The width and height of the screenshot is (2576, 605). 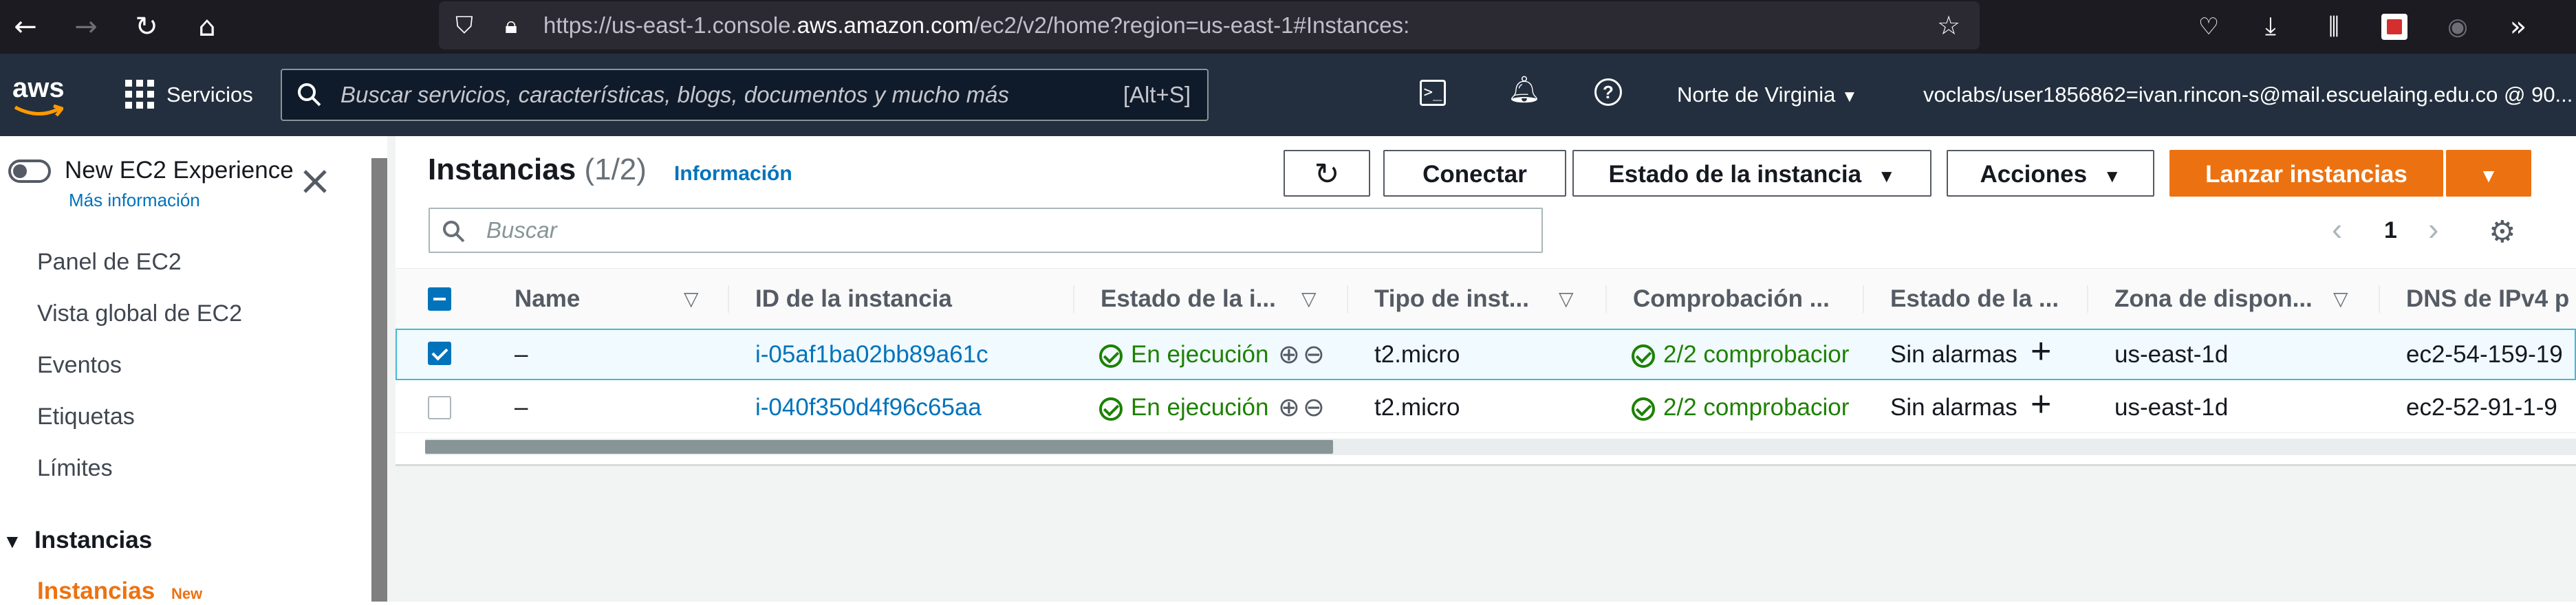 I want to click on table-horizontal-scrollbar-thumb, so click(x=879, y=447).